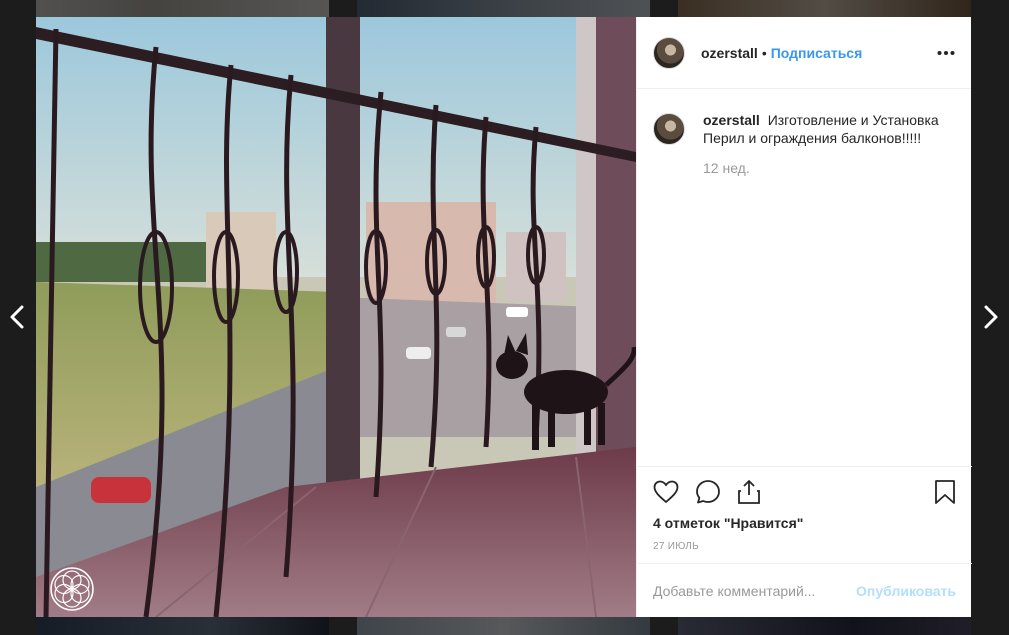  I want to click on more-options-icon, so click(946, 52).